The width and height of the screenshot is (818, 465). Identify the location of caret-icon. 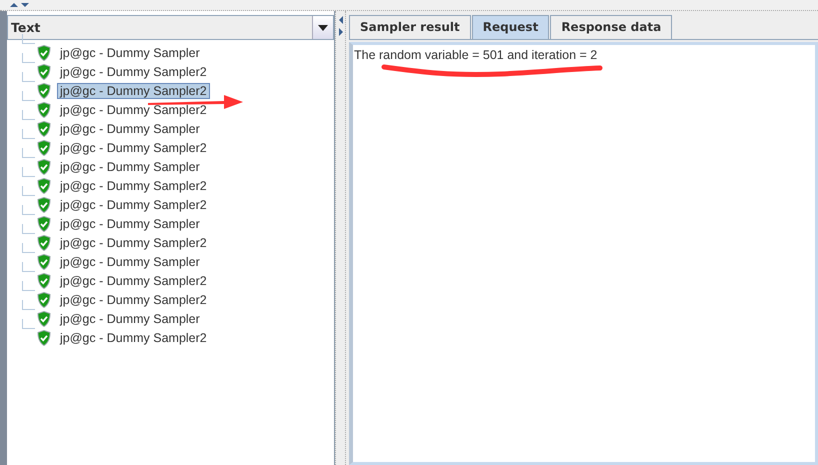
(323, 27).